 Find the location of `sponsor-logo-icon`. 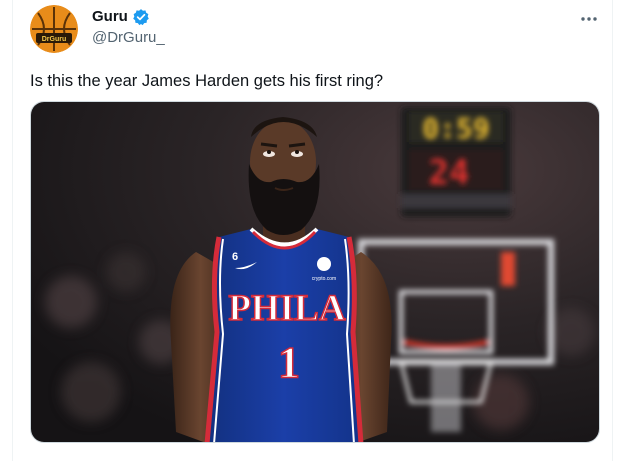

sponsor-logo-icon is located at coordinates (324, 264).